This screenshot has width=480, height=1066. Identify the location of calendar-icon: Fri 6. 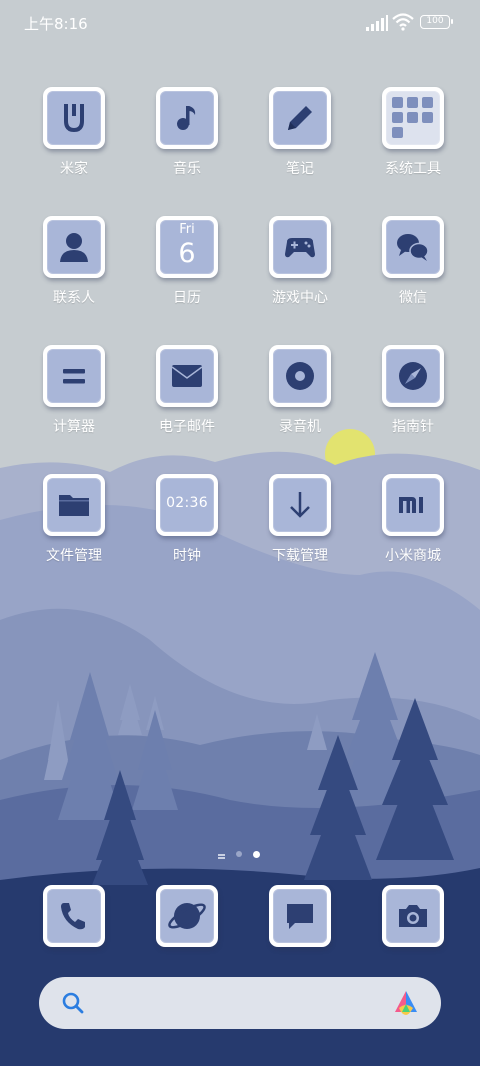
(187, 247).